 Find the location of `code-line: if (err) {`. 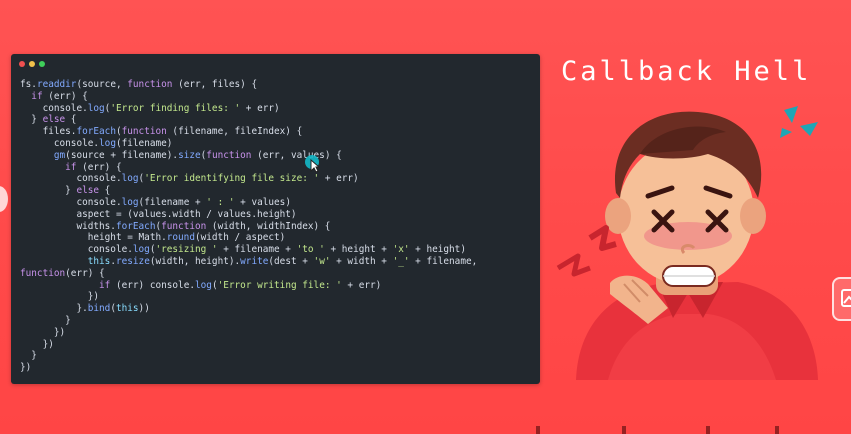

code-line: if (err) { is located at coordinates (248, 97).